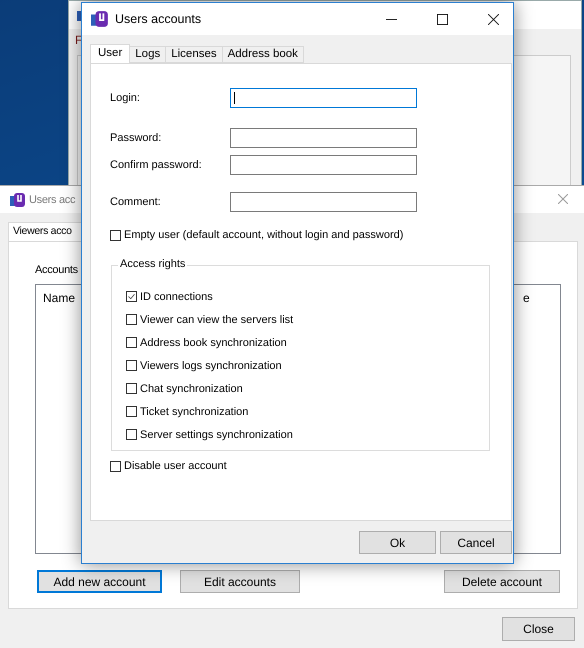 This screenshot has width=584, height=648. I want to click on ok-button: Ok, so click(397, 542).